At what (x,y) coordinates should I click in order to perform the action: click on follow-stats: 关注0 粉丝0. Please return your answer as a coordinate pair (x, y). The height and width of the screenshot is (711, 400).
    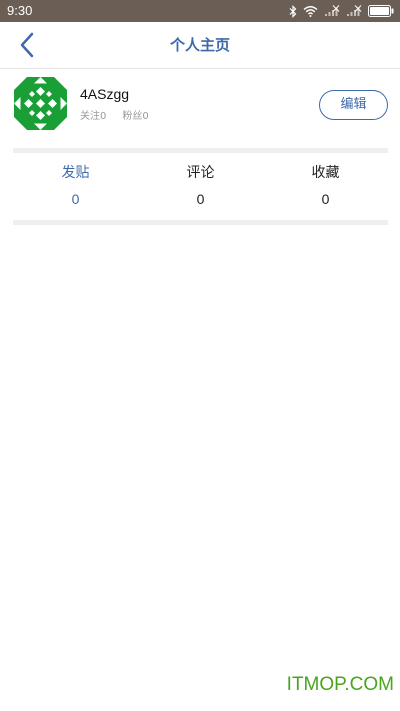
    Looking at the image, I should click on (114, 117).